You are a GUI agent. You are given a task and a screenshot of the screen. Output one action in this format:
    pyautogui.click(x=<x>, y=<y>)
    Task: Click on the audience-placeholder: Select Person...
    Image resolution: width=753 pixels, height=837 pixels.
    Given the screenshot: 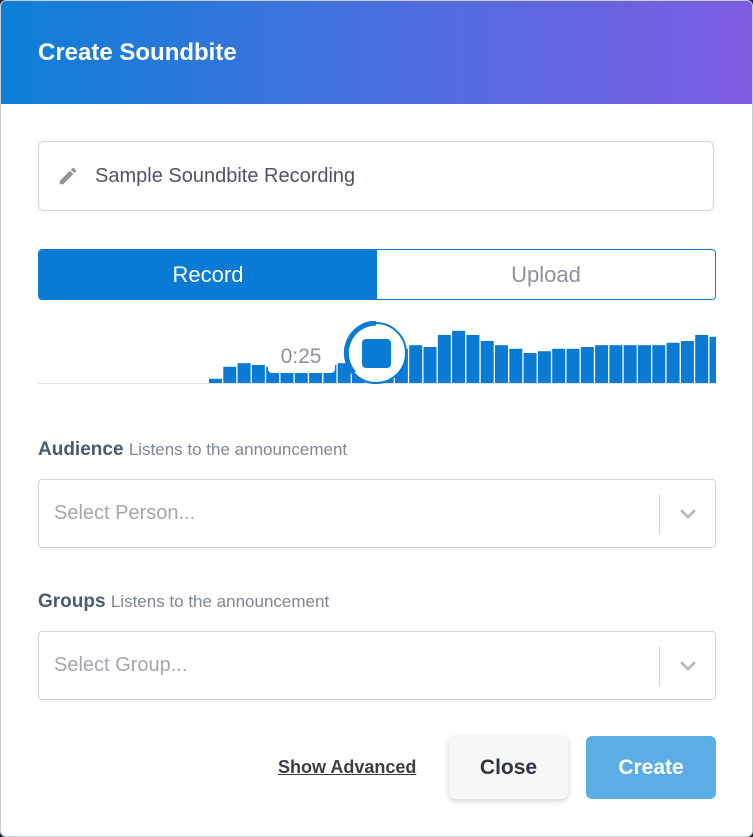 What is the action you would take?
    pyautogui.click(x=125, y=513)
    